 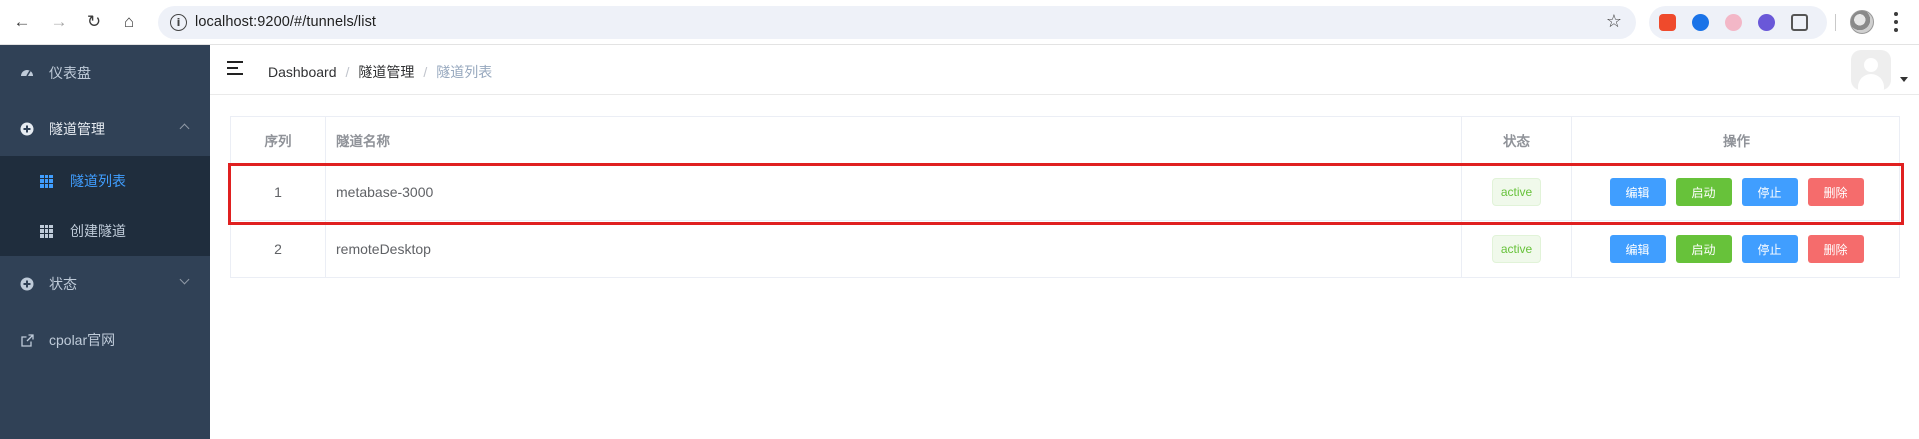 What do you see at coordinates (897, 22) in the screenshot?
I see `address-bar: i localhost:9200/#/tunnels/list ☆` at bounding box center [897, 22].